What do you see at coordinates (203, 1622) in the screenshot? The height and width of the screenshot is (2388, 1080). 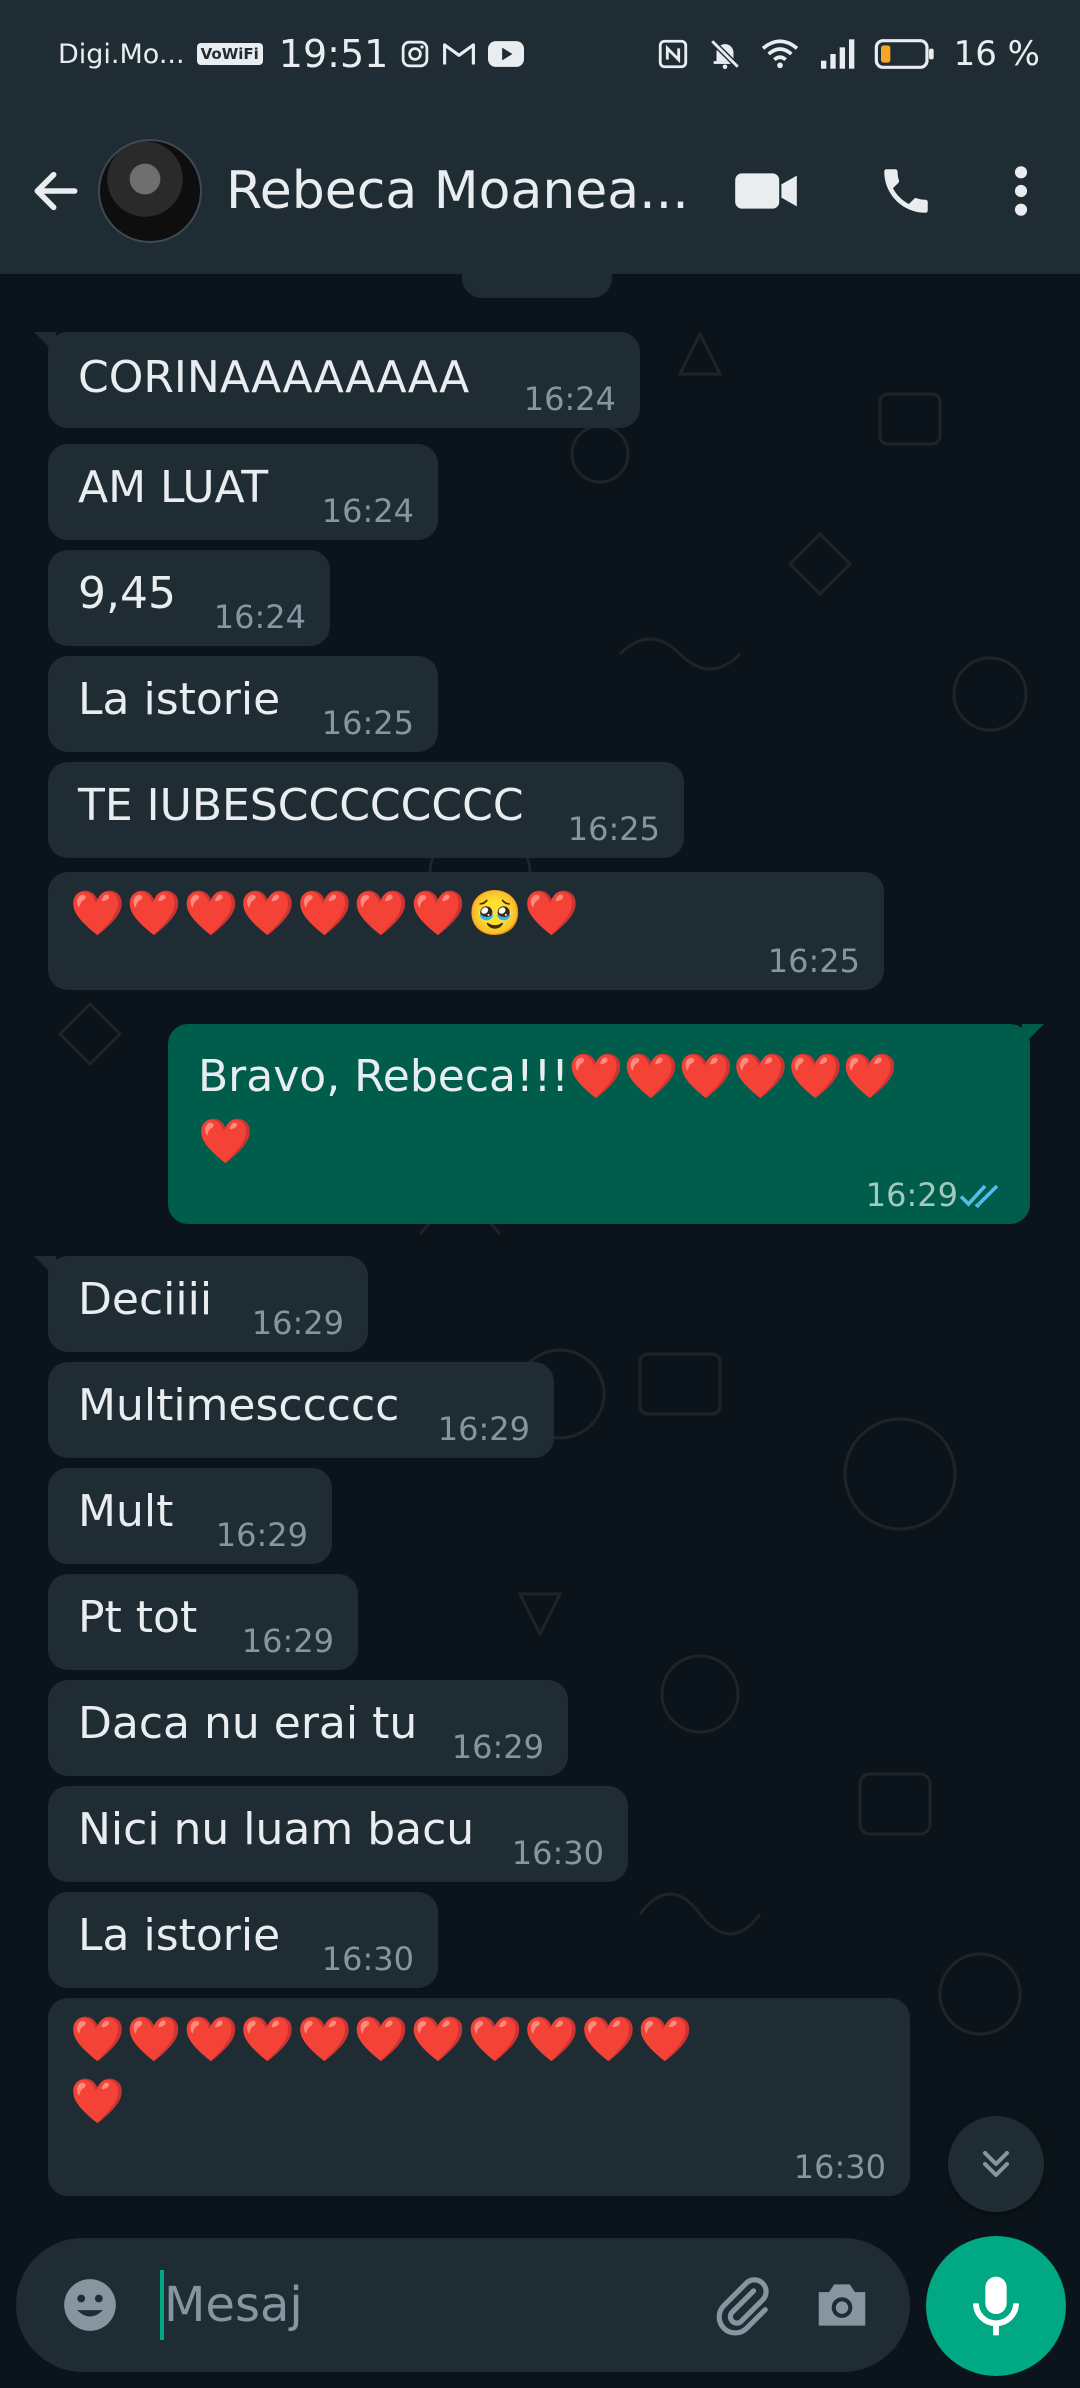 I see `message-bubble-incoming: Pt tot 16:29` at bounding box center [203, 1622].